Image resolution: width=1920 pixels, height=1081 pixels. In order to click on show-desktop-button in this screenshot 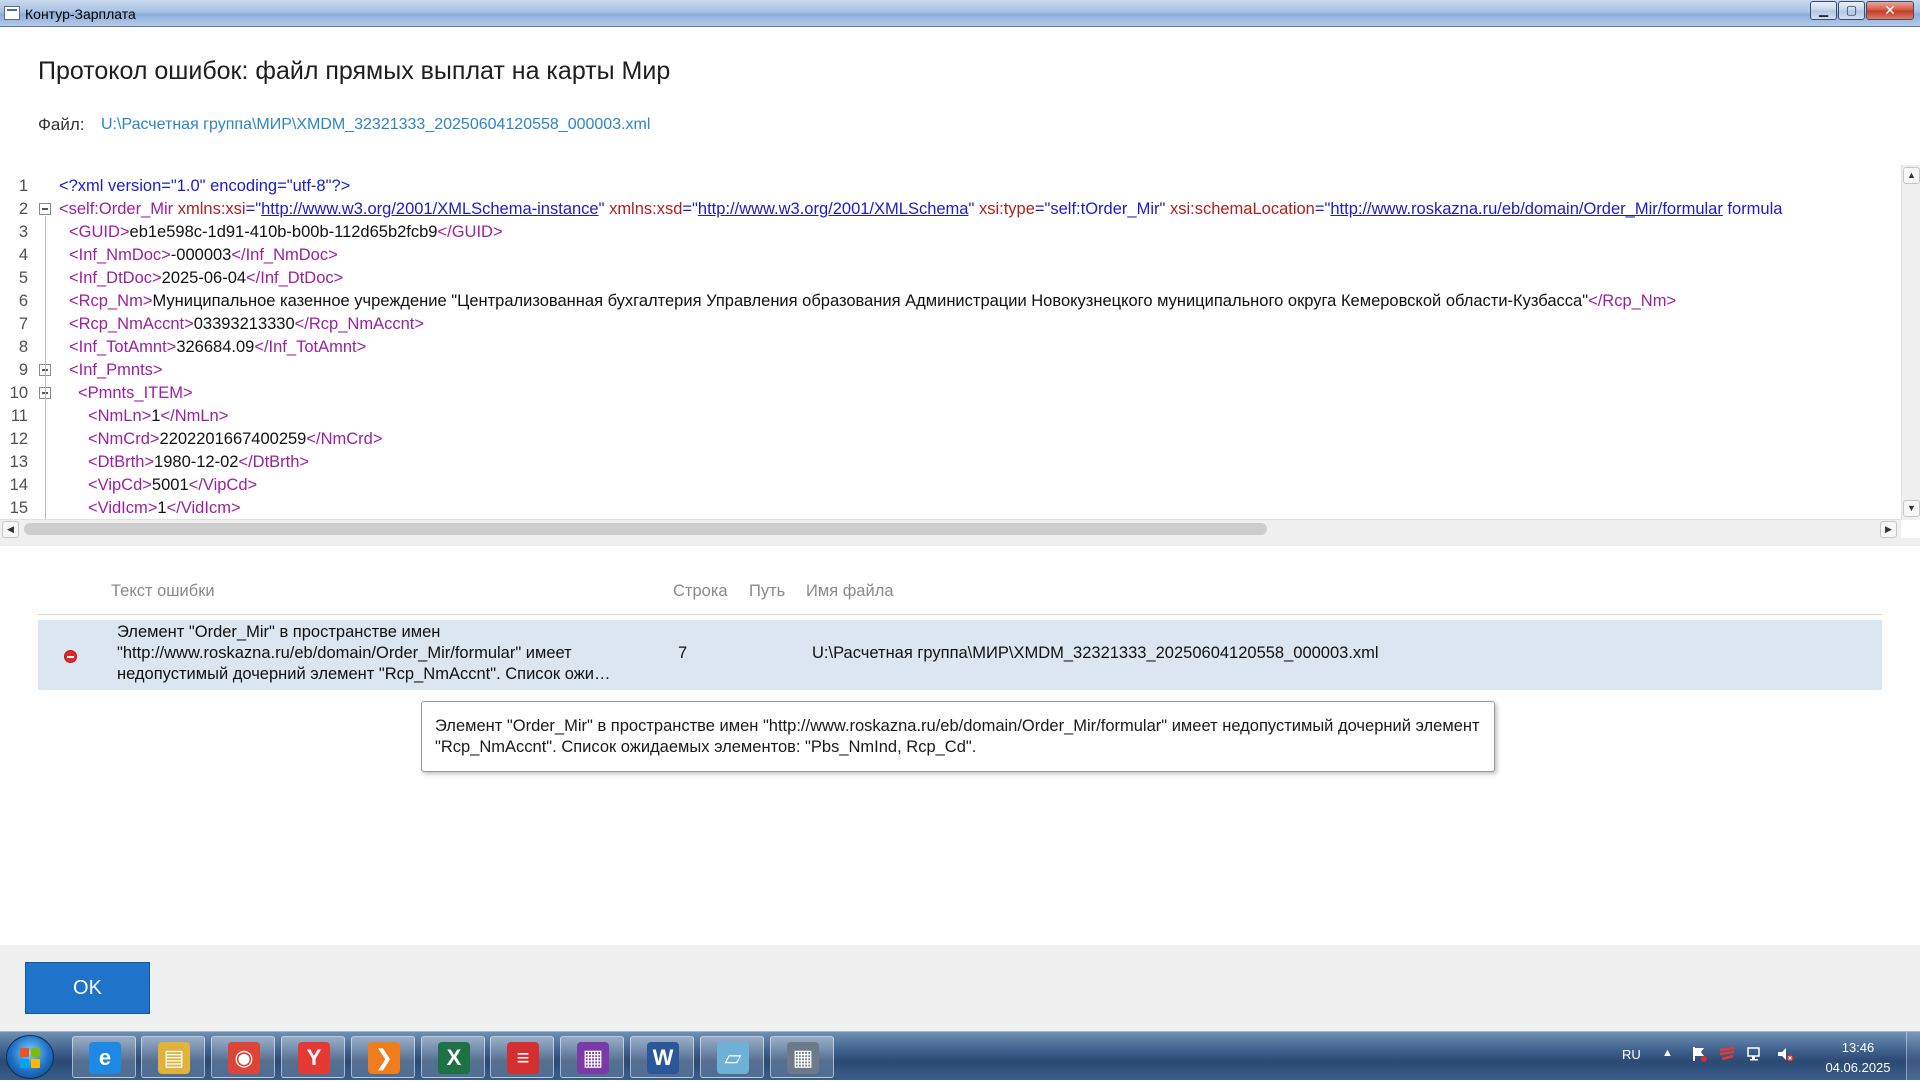, I will do `click(1913, 1056)`.